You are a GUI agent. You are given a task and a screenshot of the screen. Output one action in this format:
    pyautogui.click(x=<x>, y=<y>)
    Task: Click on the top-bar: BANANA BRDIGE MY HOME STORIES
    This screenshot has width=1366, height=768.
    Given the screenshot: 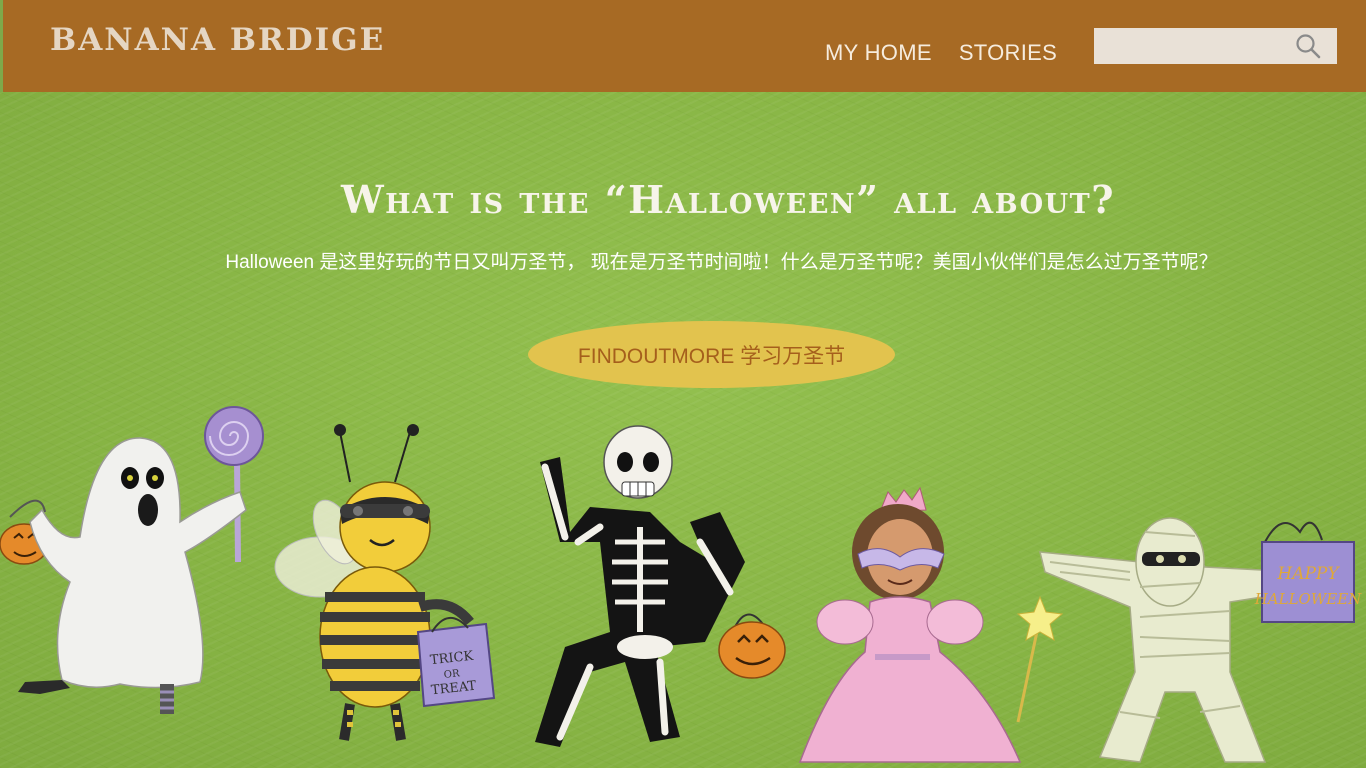 What is the action you would take?
    pyautogui.click(x=683, y=46)
    